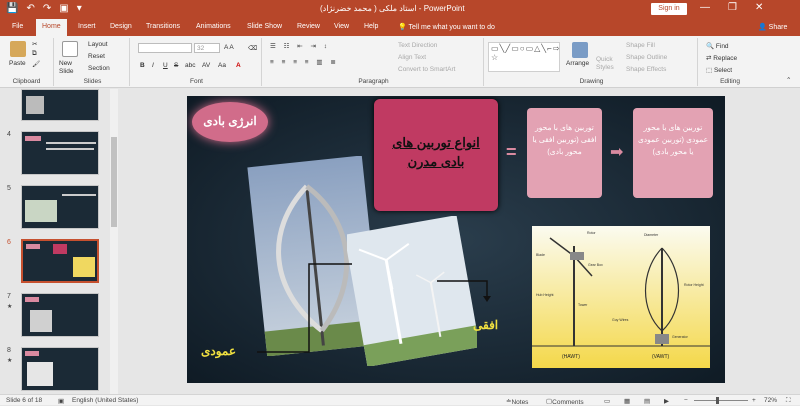 The image size is (800, 406). Describe the element at coordinates (651, 235) in the screenshot. I see `diagram-label-diameter: Diameter` at that location.